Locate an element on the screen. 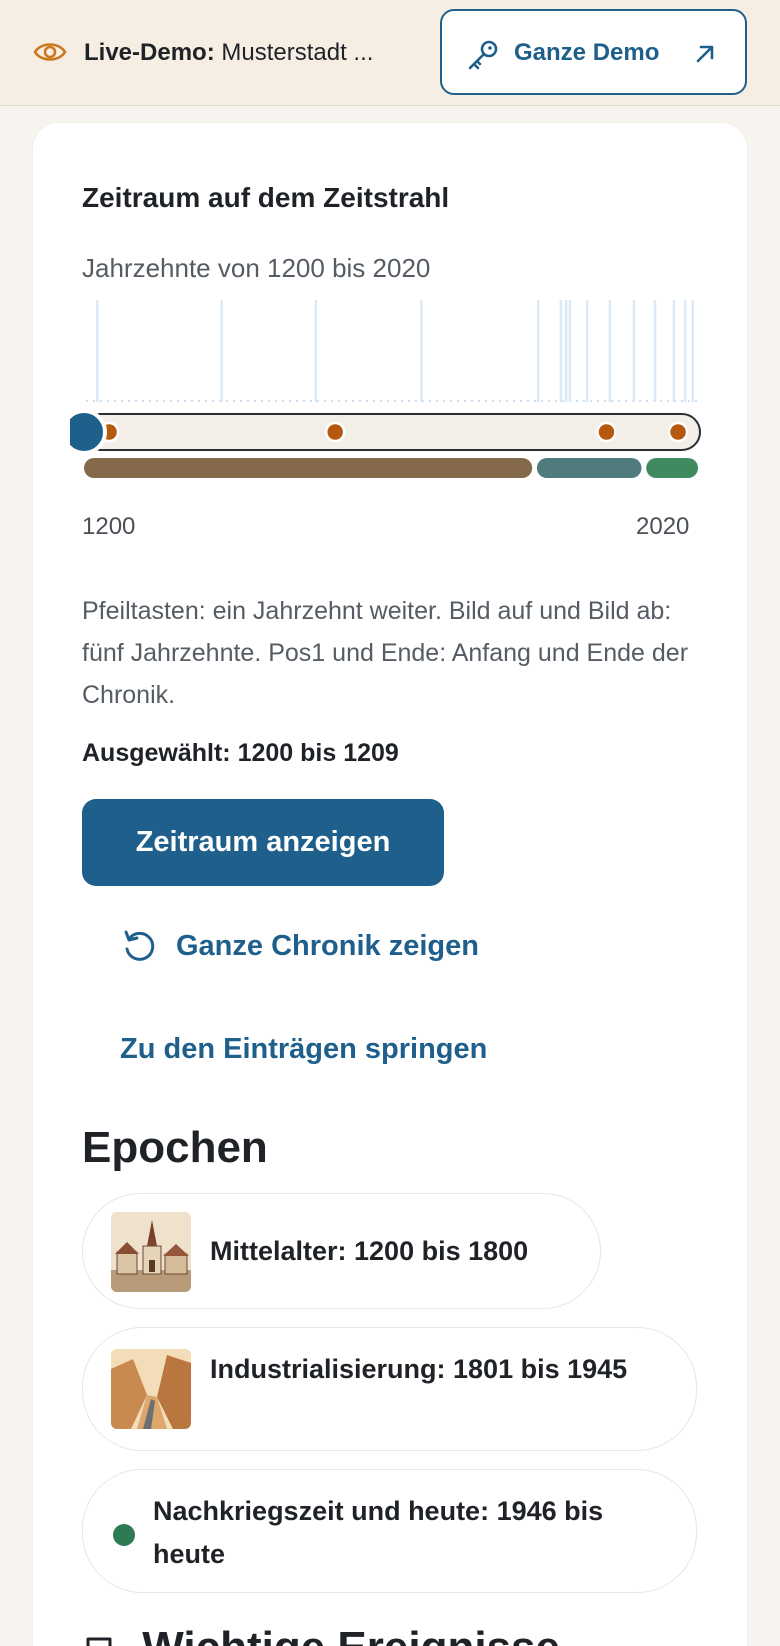 This screenshot has height=1646, width=780. show-full-chronicle-button: Ganze Chronik zeigen is located at coordinates (299, 946).